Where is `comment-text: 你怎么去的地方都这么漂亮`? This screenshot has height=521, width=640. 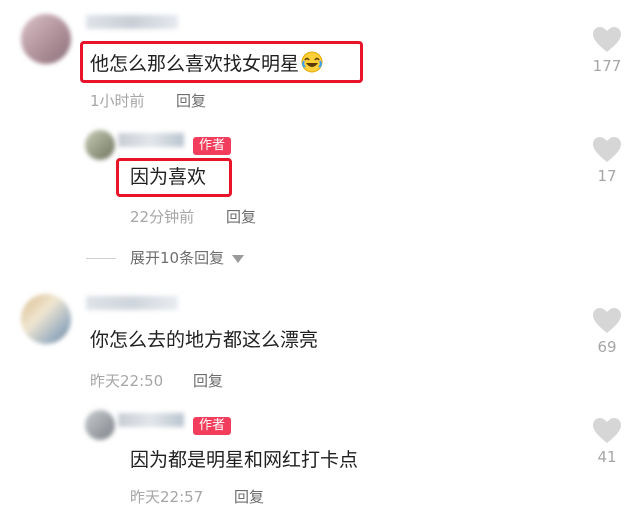
comment-text: 你怎么去的地方都这么漂亮 is located at coordinates (204, 340).